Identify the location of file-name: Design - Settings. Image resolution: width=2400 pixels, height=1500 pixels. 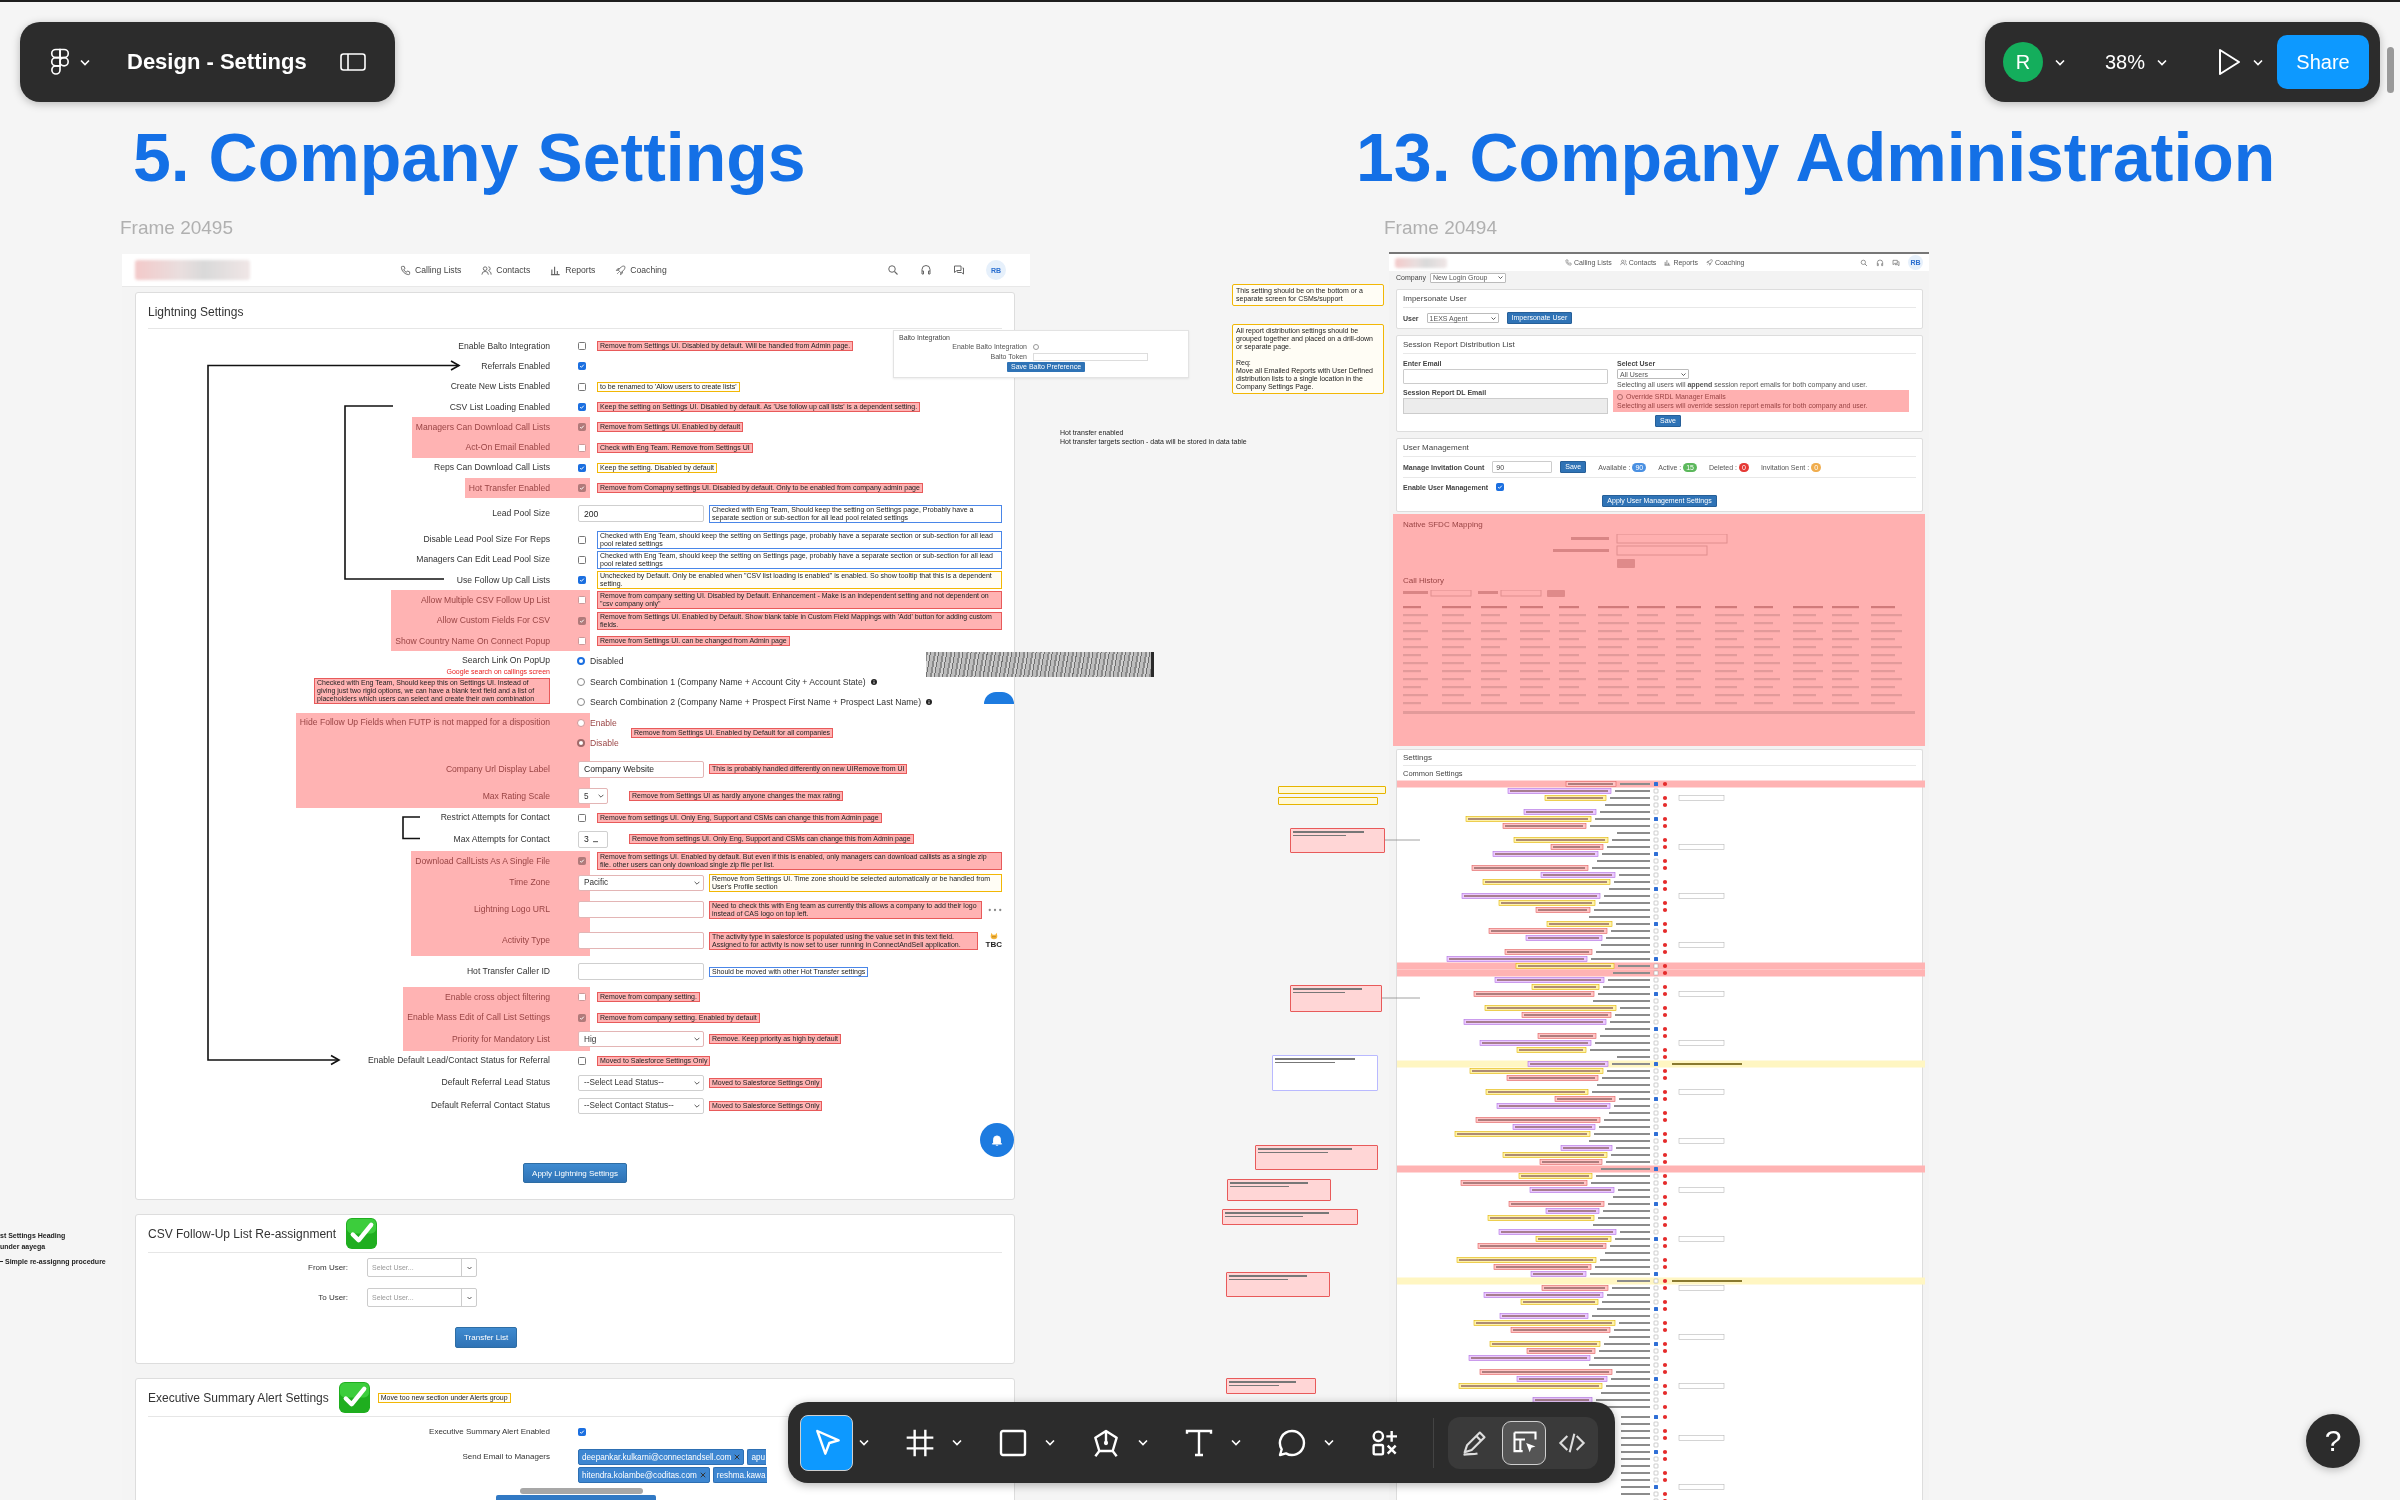
(217, 62).